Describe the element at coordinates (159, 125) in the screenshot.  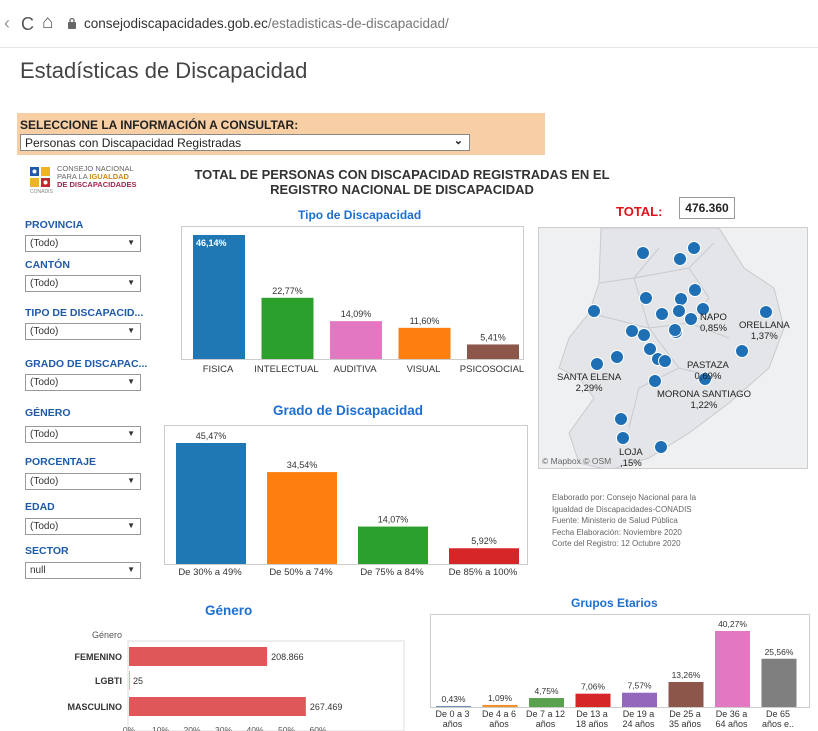
I see `info-selector-label: SELECCIONE LA INFORMACIÓN A CONSULTAR:` at that location.